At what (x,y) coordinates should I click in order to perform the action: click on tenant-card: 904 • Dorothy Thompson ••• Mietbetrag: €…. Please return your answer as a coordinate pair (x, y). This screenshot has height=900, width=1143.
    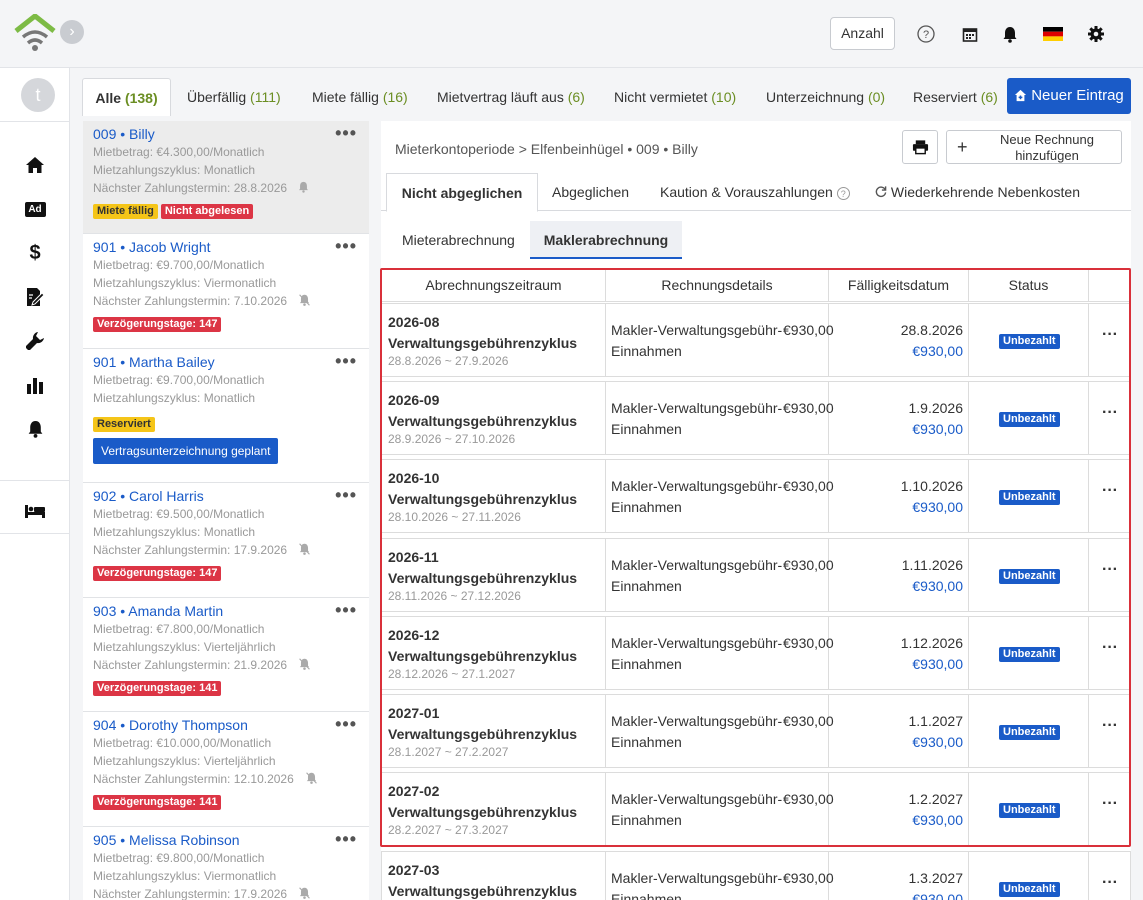
    Looking at the image, I should click on (226, 769).